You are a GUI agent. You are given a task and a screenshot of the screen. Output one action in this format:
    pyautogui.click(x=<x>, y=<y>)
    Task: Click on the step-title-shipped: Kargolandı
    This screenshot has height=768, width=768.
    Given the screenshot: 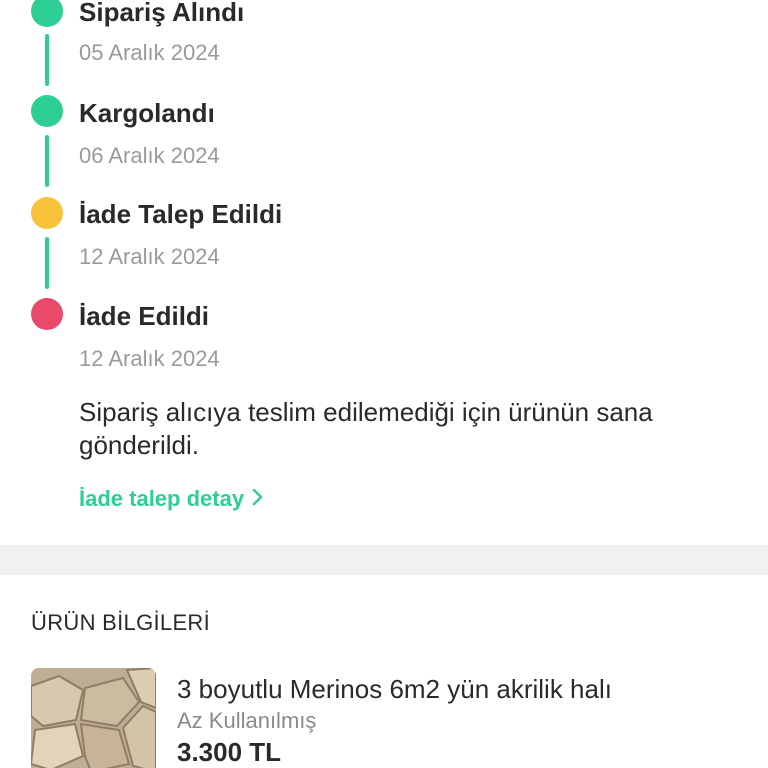 What is the action you would take?
    pyautogui.click(x=147, y=113)
    